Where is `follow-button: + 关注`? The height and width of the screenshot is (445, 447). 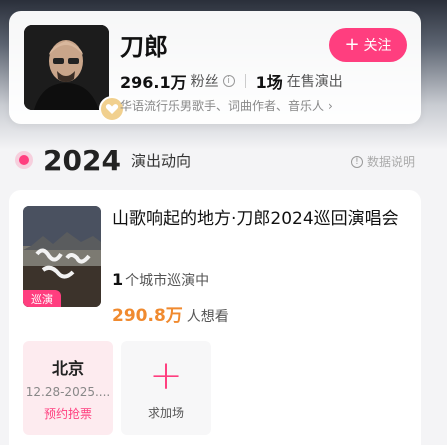 follow-button: + 关注 is located at coordinates (368, 45).